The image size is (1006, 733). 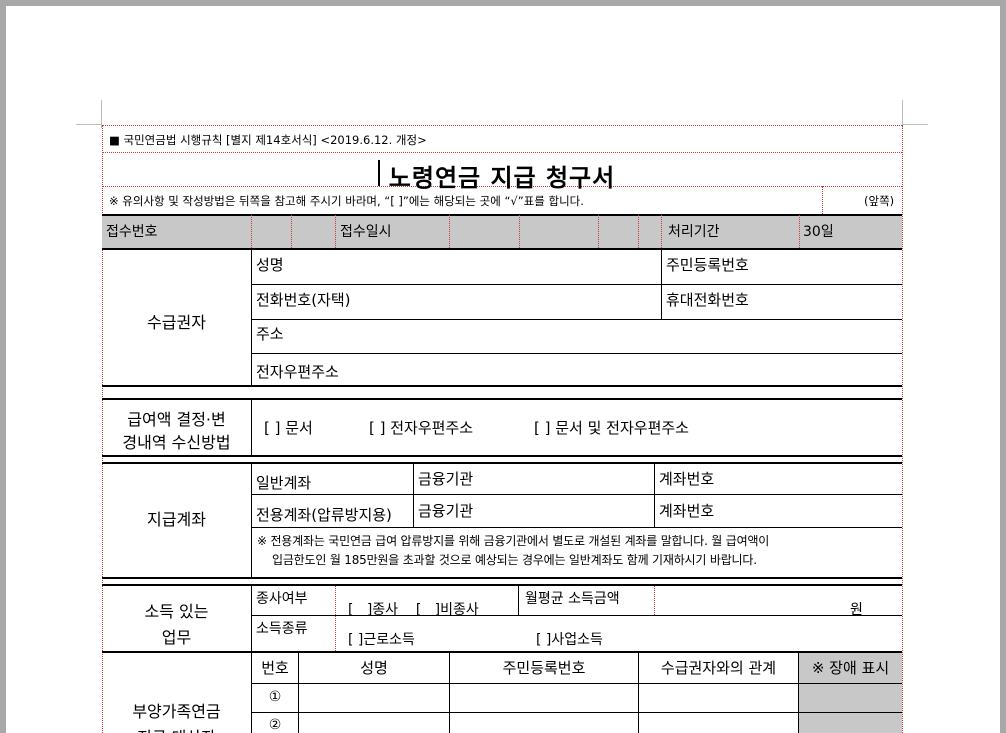 What do you see at coordinates (446, 479) in the screenshot?
I see `bank1-field-label: 금융기관` at bounding box center [446, 479].